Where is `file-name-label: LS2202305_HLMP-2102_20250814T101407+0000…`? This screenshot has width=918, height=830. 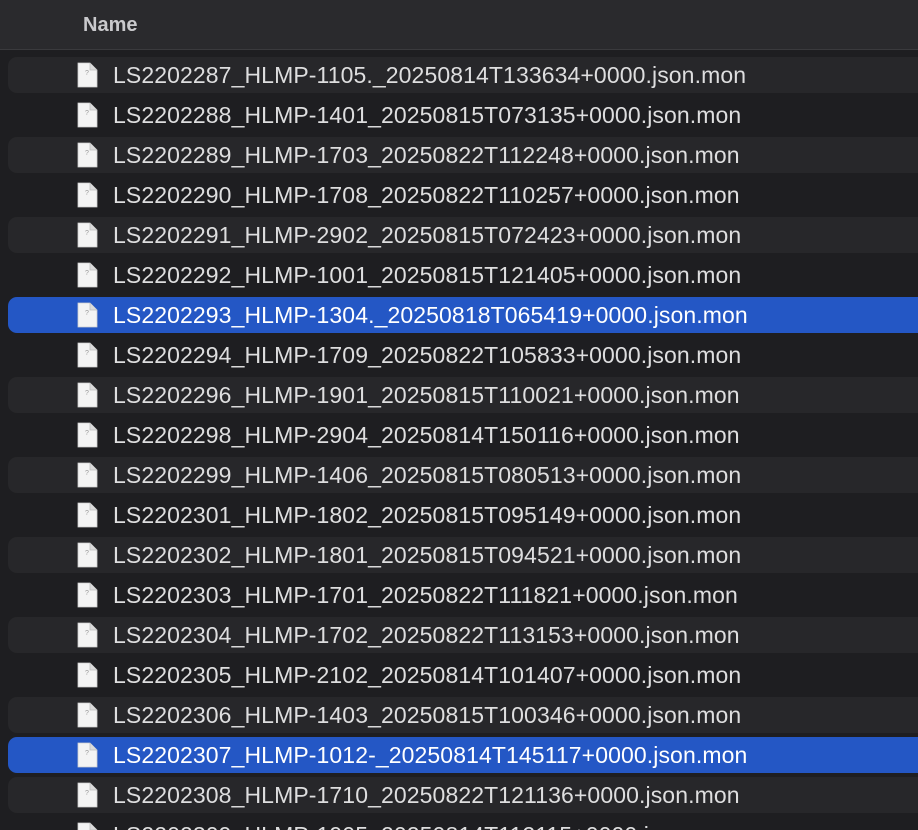 file-name-label: LS2202305_HLMP-2102_20250814T101407+0000… is located at coordinates (427, 675).